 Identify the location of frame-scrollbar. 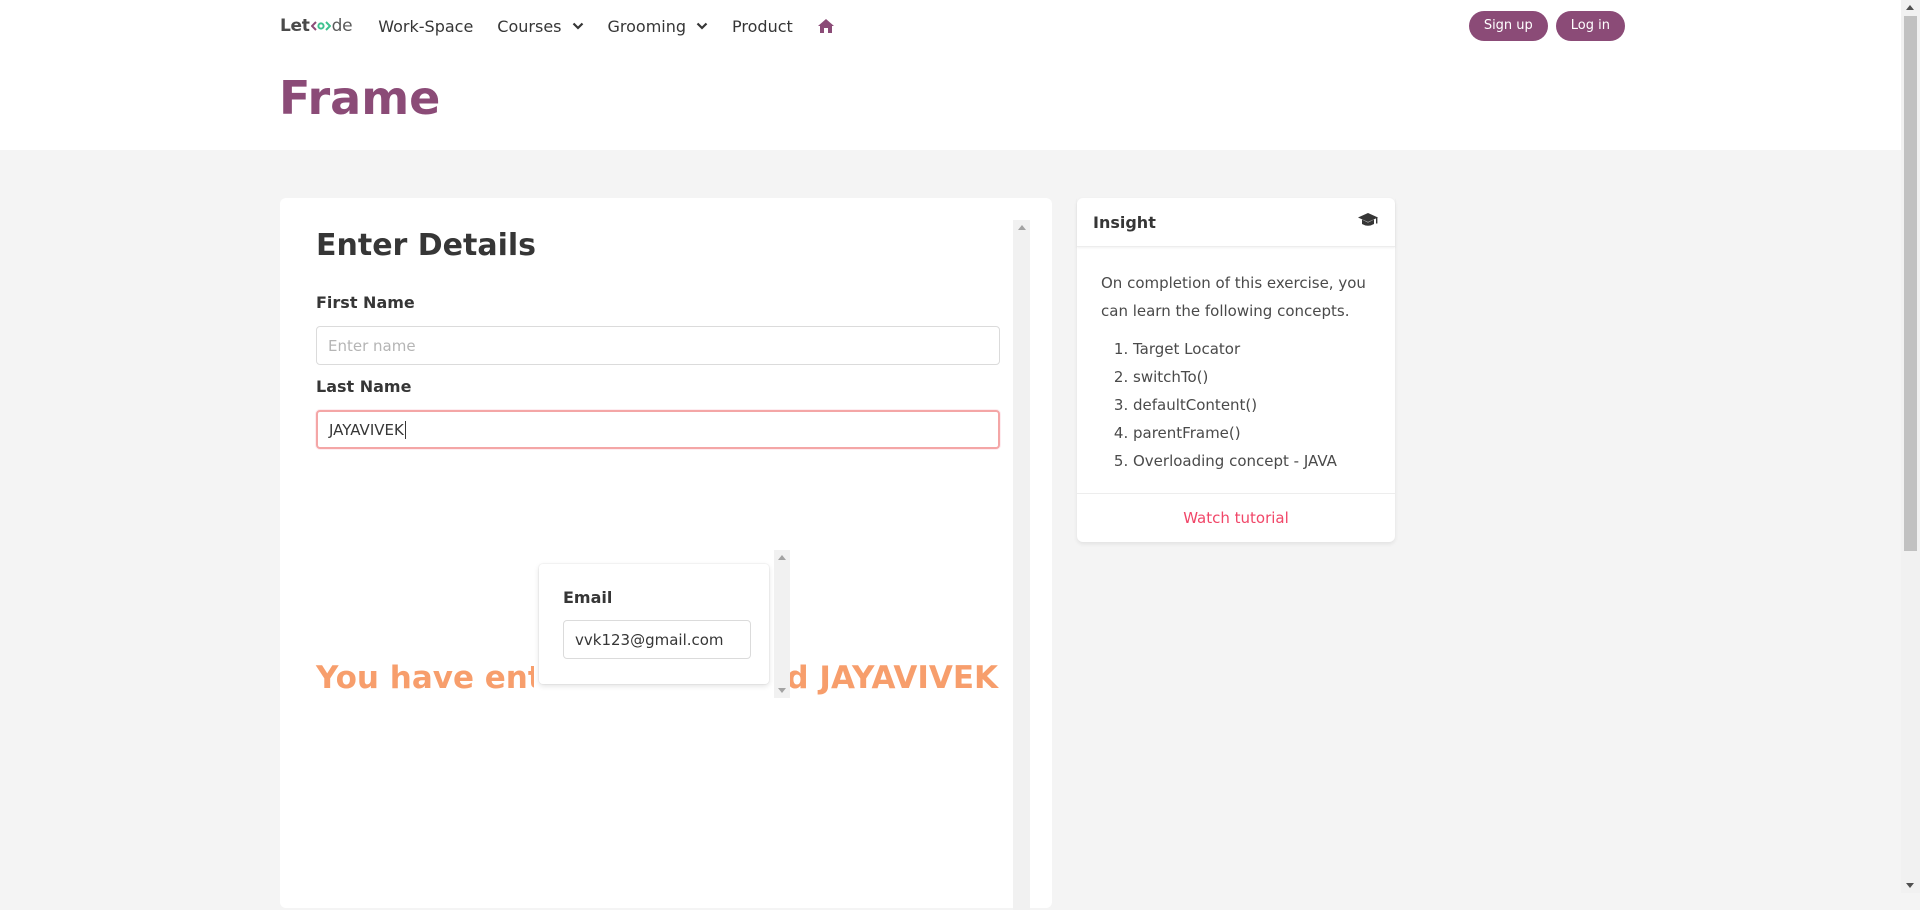
(1021, 565).